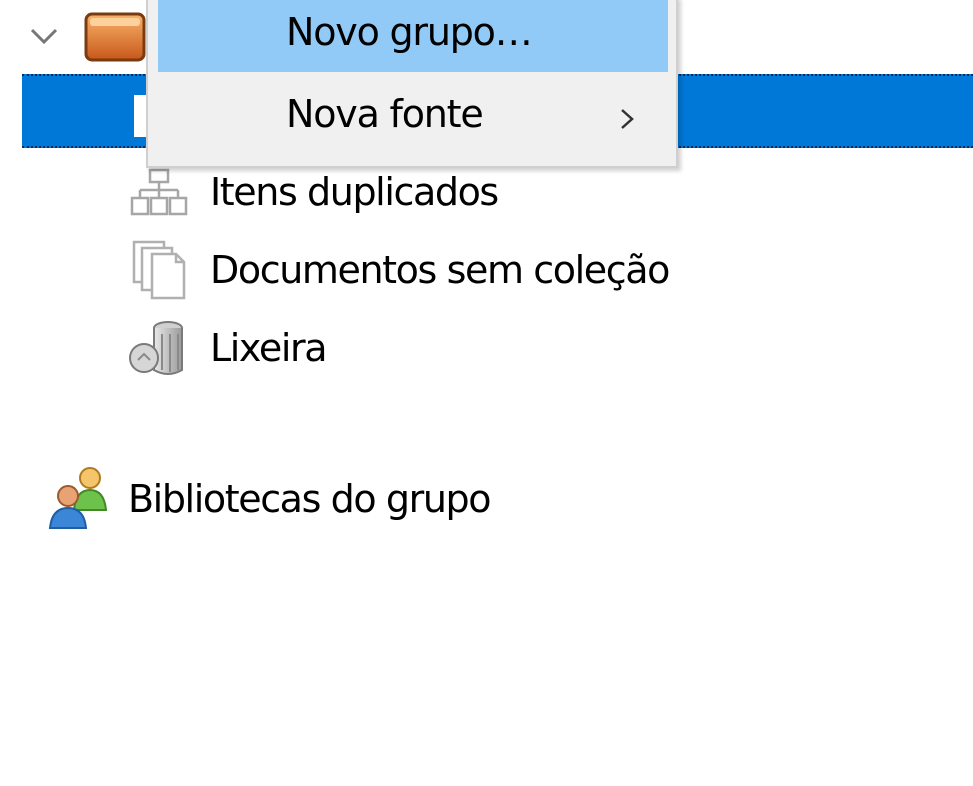 This screenshot has height=786, width=973. Describe the element at coordinates (268, 348) in the screenshot. I see `tree-item-label: Lixeira` at that location.